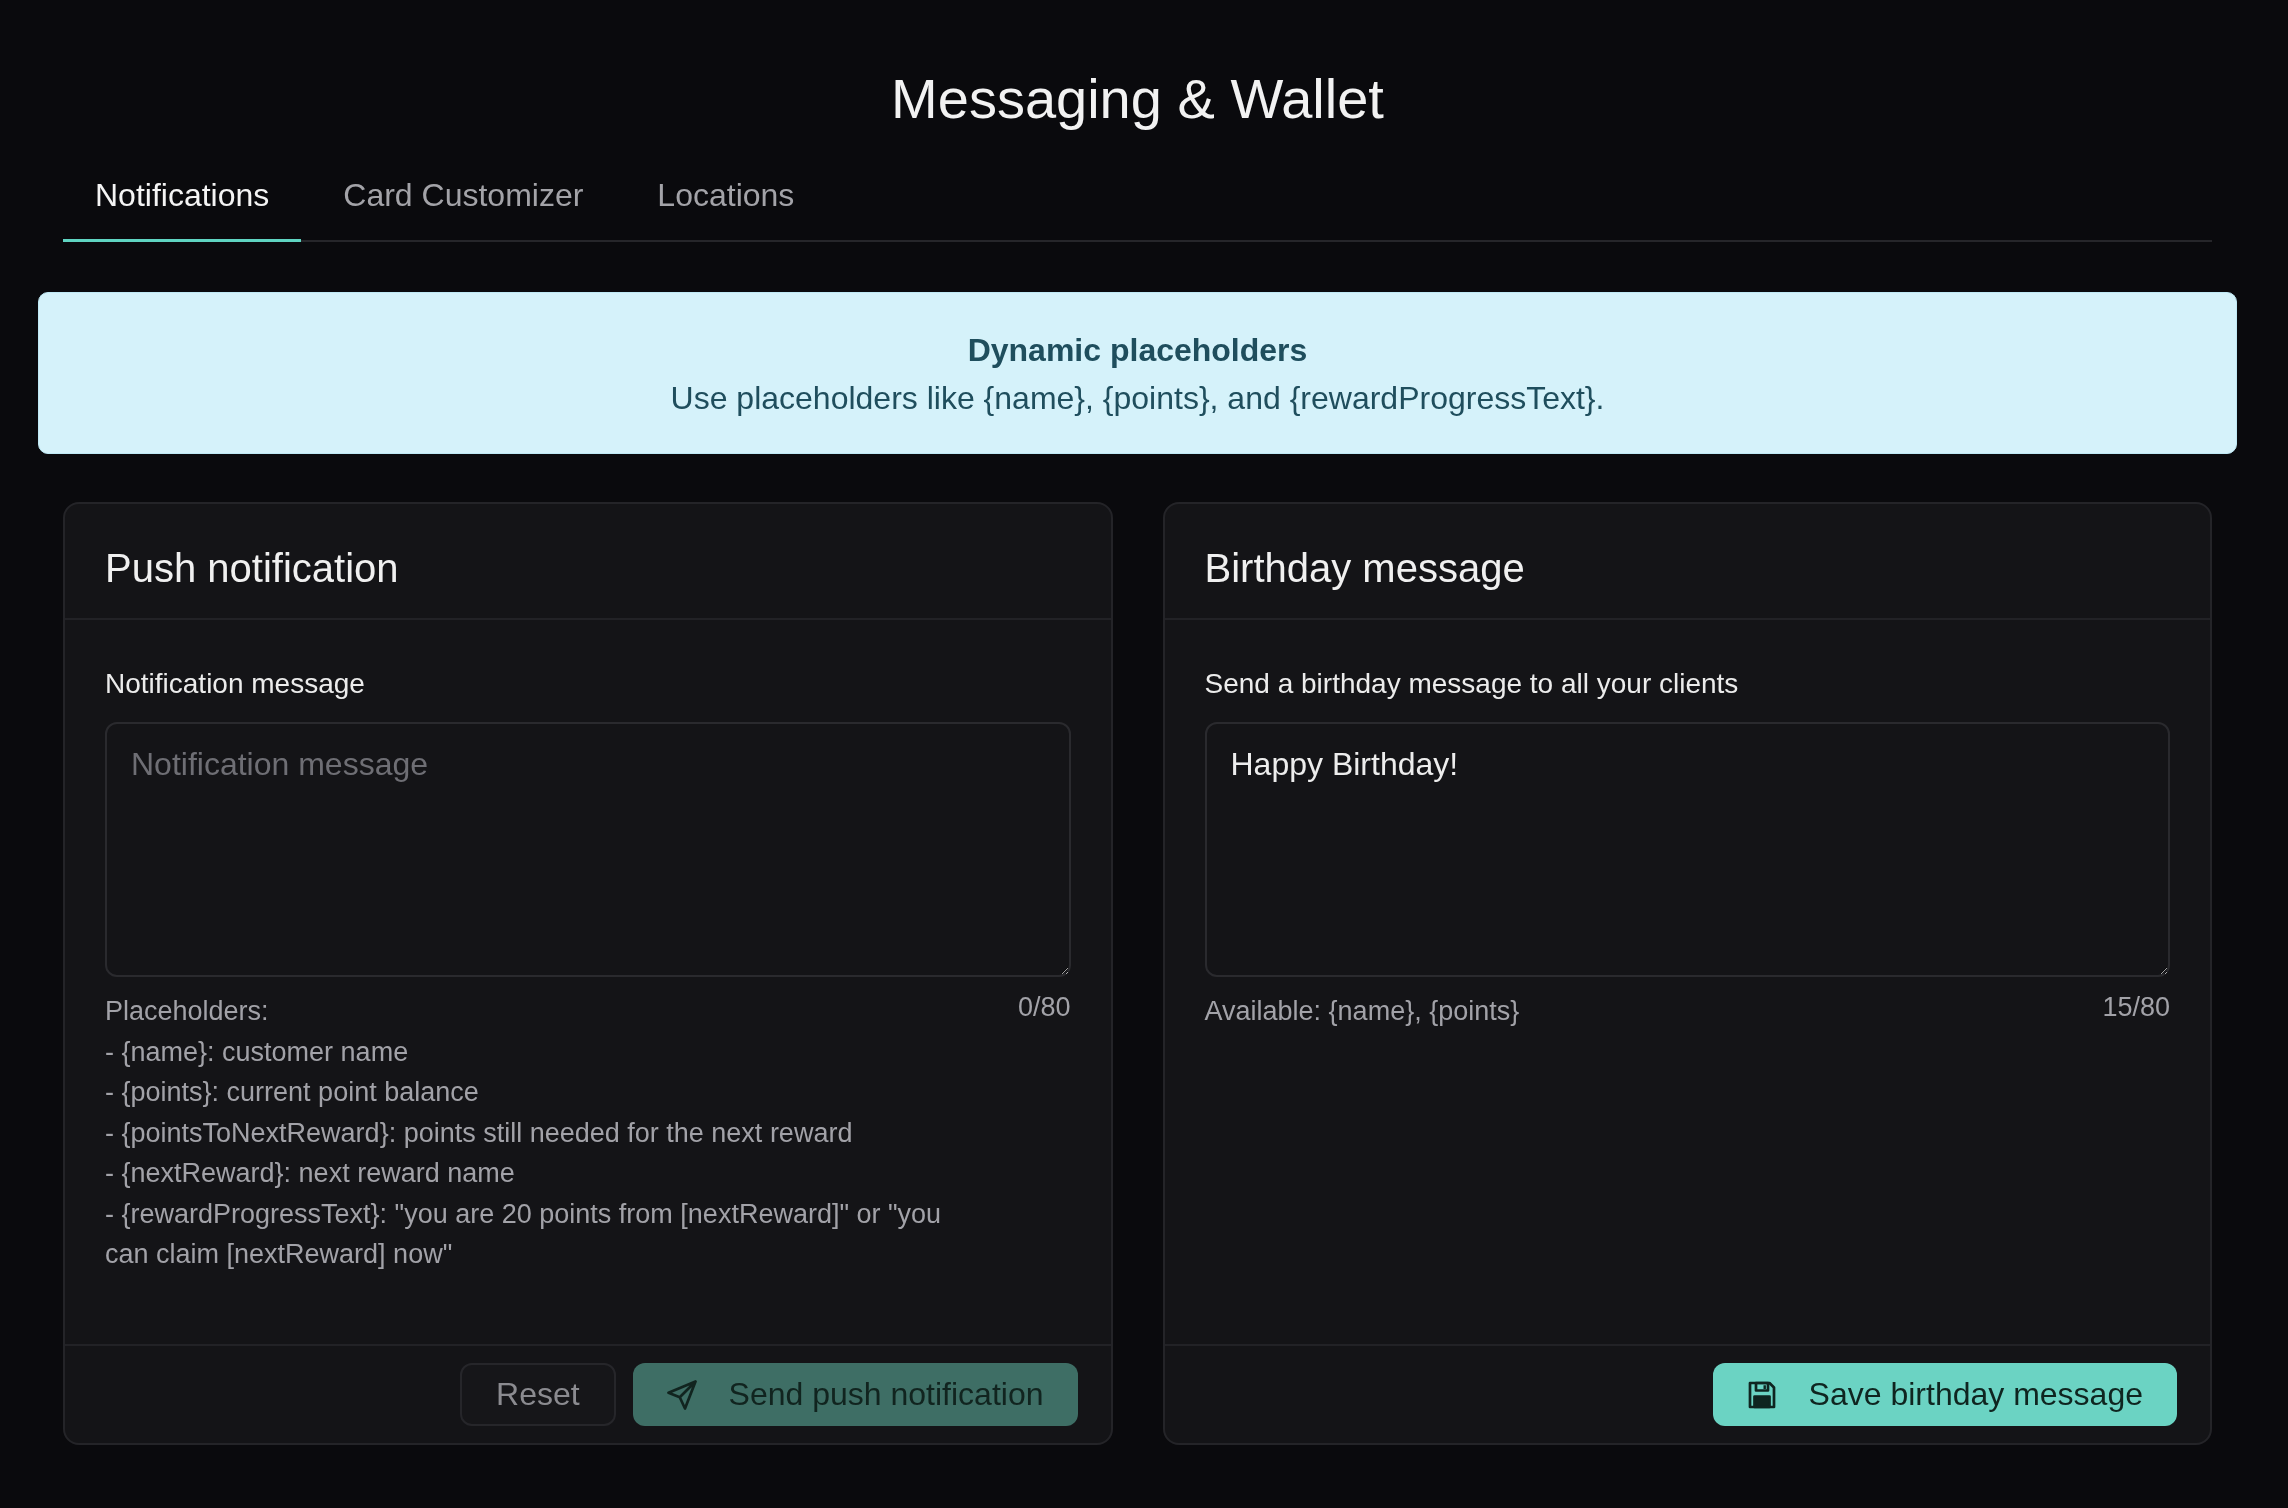  Describe the element at coordinates (252, 568) in the screenshot. I see `panel-title: Push notification` at that location.